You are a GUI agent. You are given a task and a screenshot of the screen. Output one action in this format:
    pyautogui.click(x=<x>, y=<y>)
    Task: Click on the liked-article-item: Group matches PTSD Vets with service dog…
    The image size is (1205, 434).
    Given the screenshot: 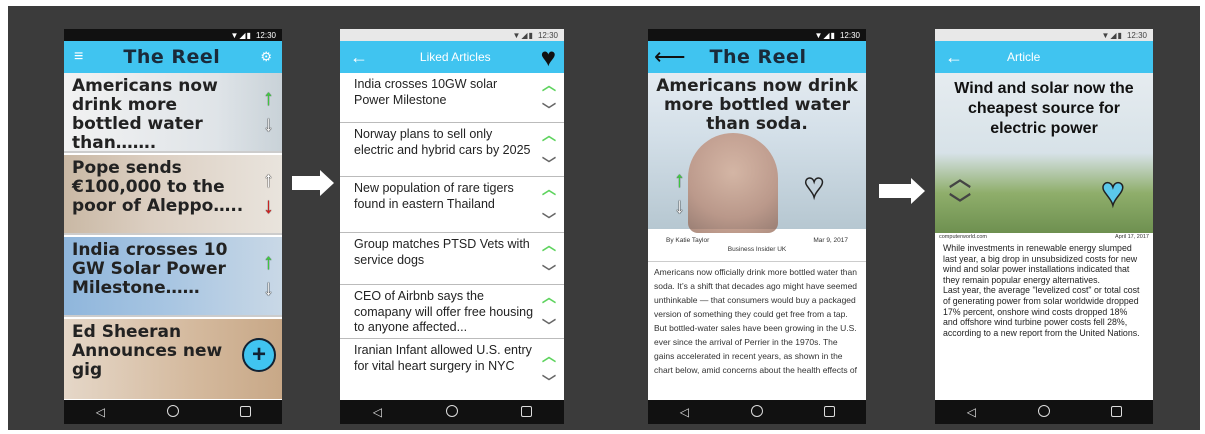 What is the action you would take?
    pyautogui.click(x=452, y=259)
    